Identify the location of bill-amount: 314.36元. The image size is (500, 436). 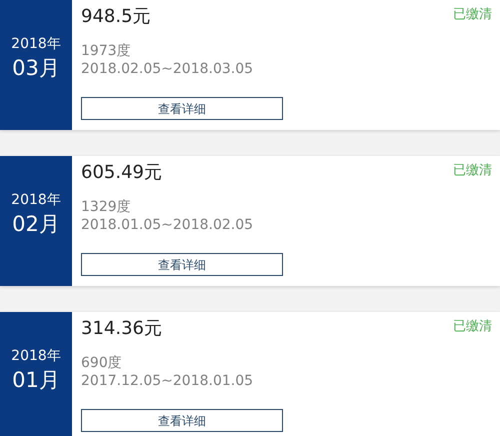
(121, 329).